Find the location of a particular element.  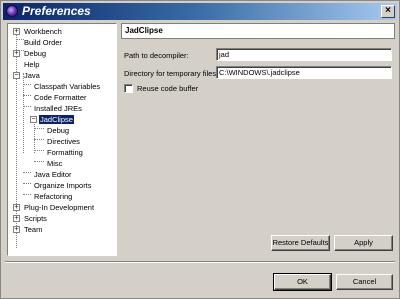

window-title: Preferences is located at coordinates (56, 11).